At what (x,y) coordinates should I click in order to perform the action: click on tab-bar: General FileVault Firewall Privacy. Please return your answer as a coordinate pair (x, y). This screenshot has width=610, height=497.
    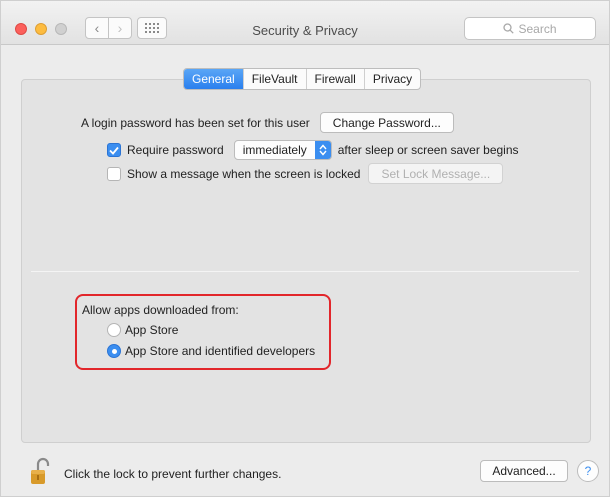
    Looking at the image, I should click on (302, 79).